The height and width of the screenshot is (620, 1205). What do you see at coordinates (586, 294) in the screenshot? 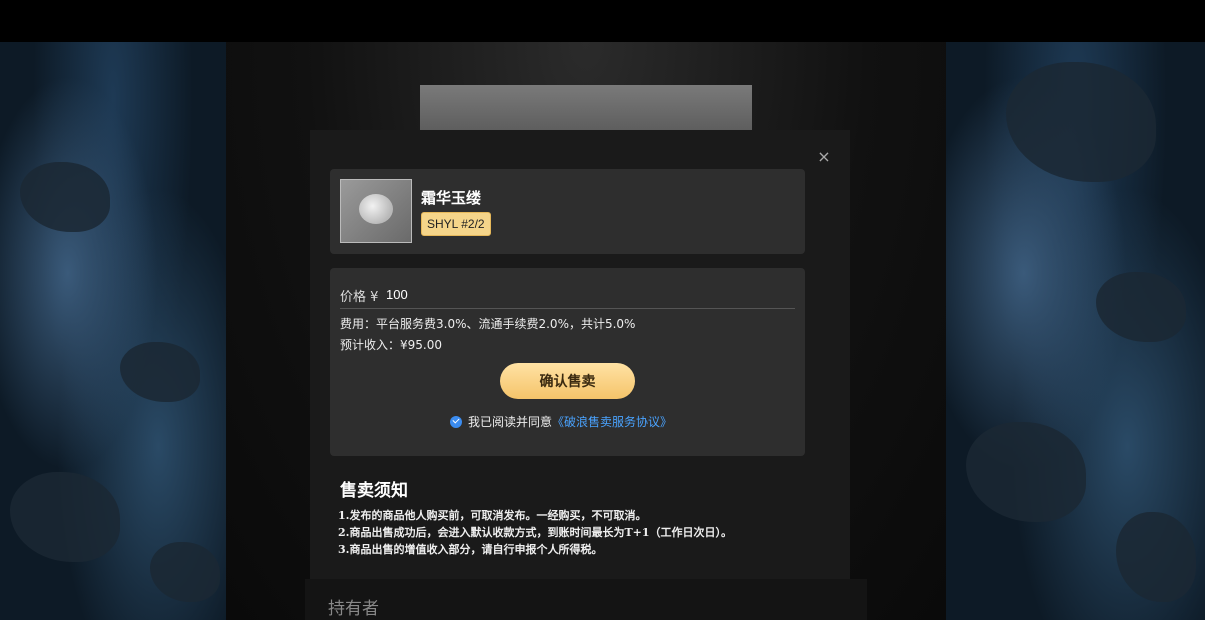
I see `price-input` at bounding box center [586, 294].